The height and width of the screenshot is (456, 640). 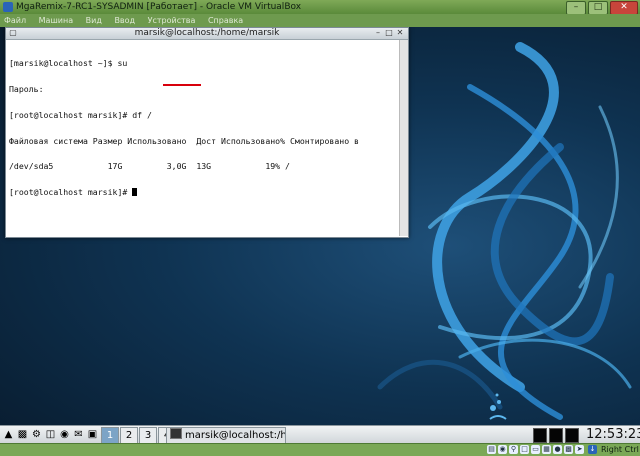 What do you see at coordinates (400, 33) in the screenshot?
I see `terminal-close-icon: ✕` at bounding box center [400, 33].